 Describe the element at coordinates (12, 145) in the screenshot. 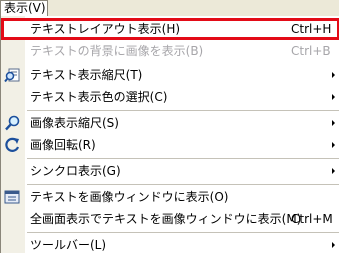

I see `rotate-icon` at that location.